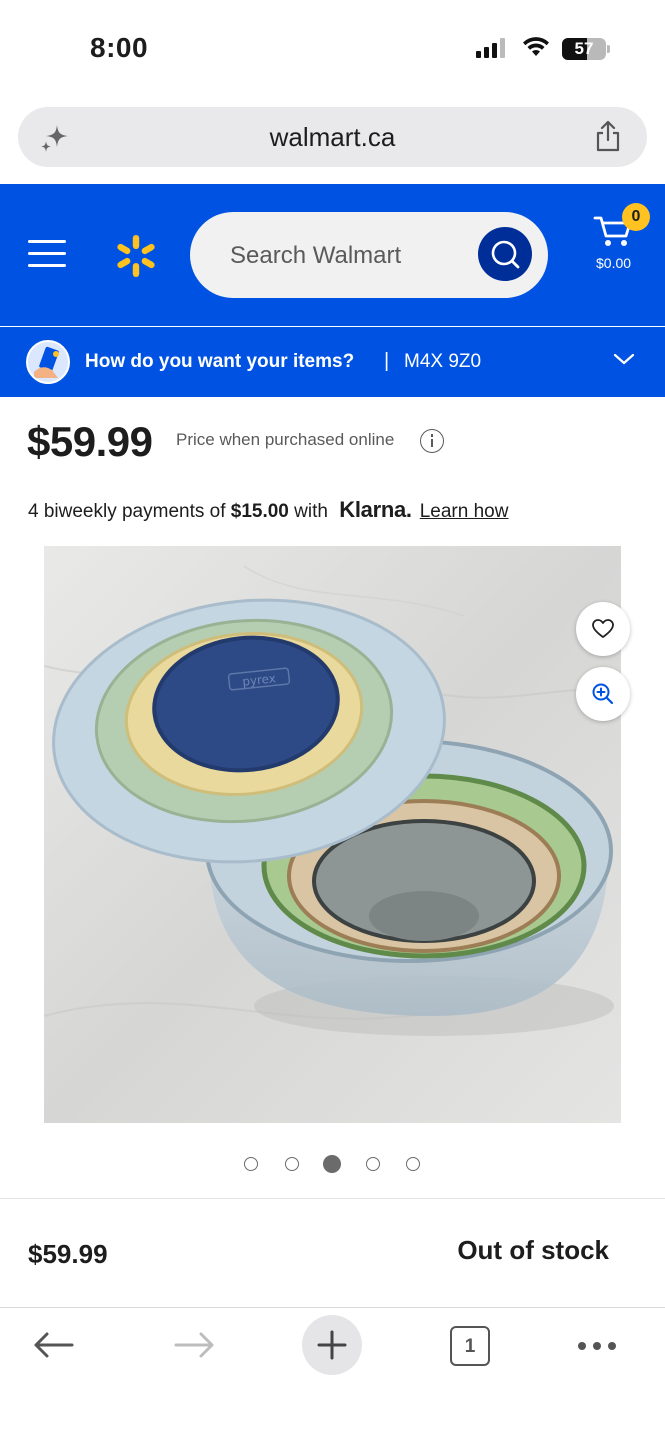 This screenshot has width=665, height=1440. I want to click on klarna-logo: Klarna., so click(375, 509).